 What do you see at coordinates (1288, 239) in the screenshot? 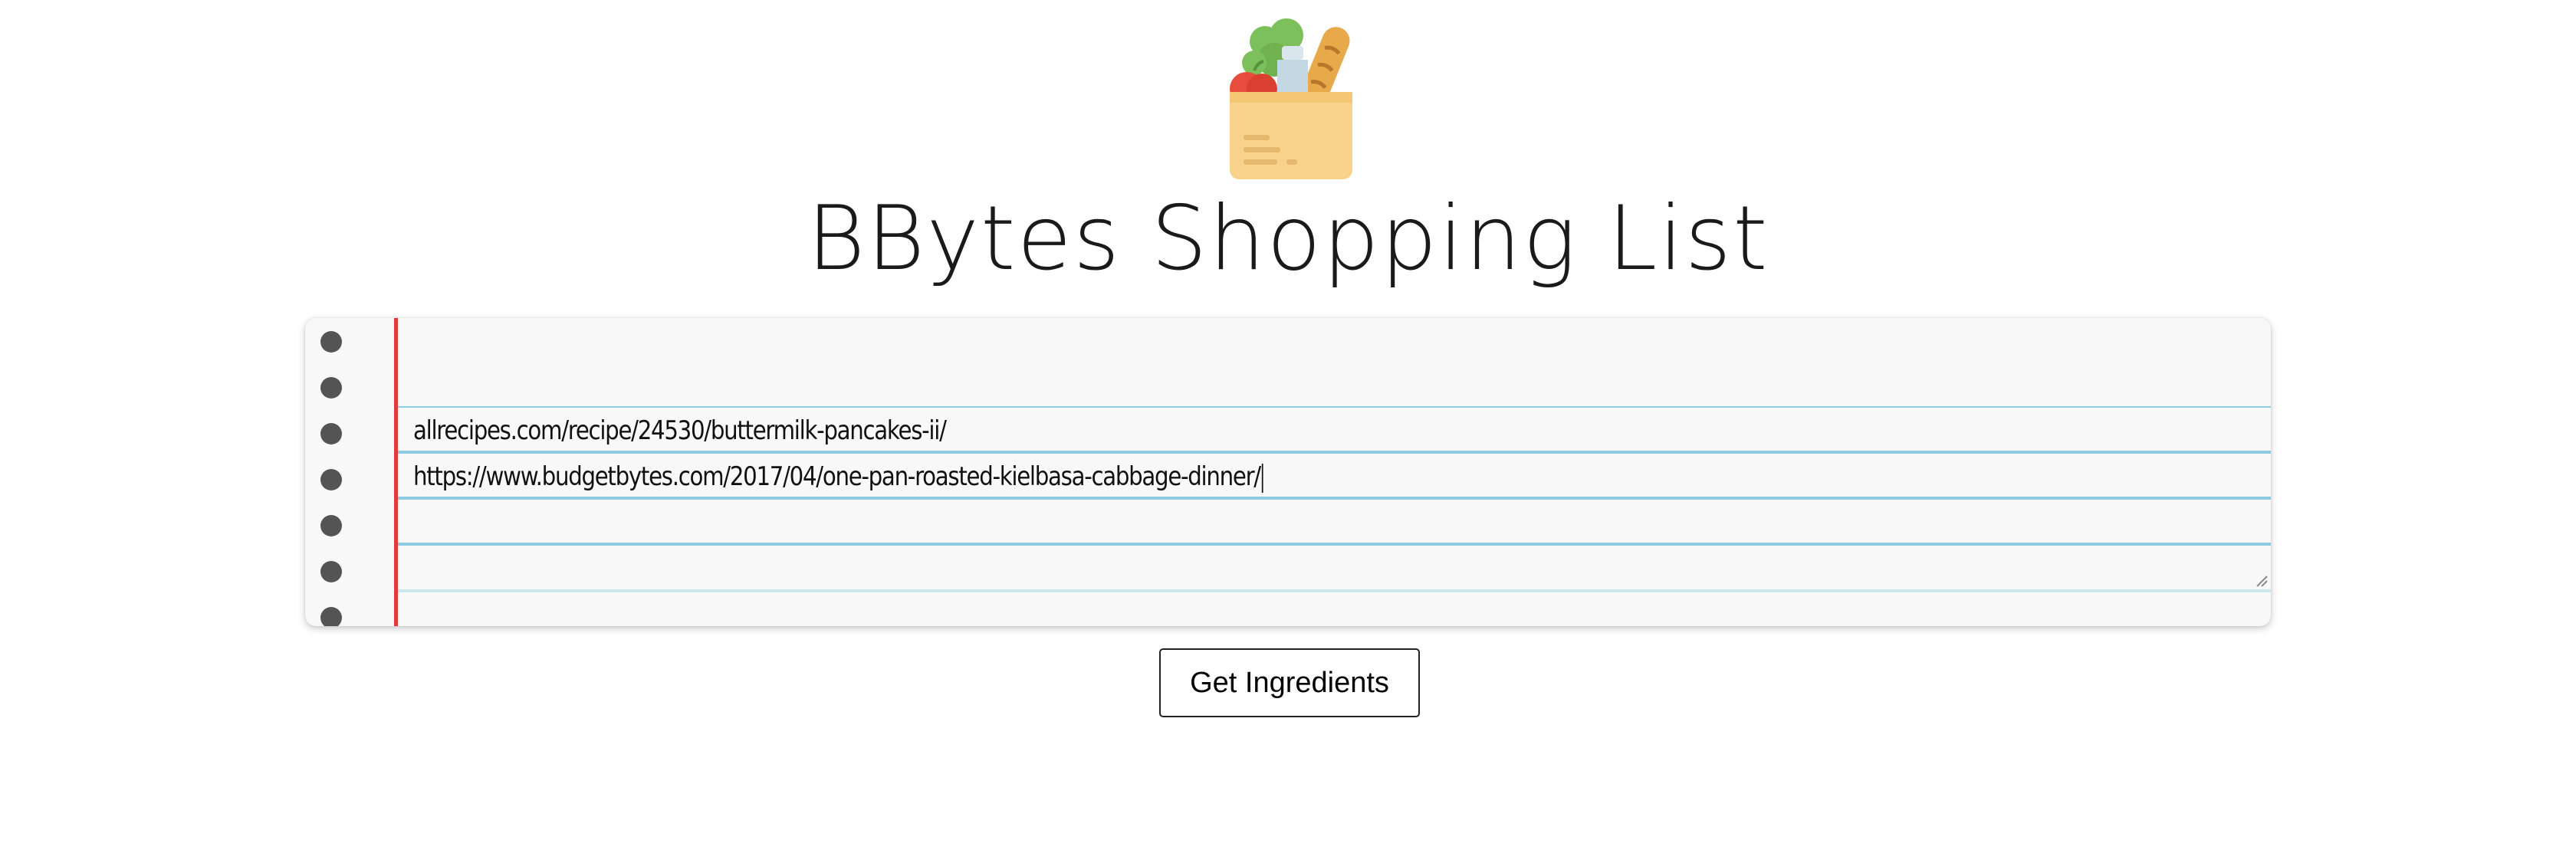
I see `page-title: BBytes Shopping List` at bounding box center [1288, 239].